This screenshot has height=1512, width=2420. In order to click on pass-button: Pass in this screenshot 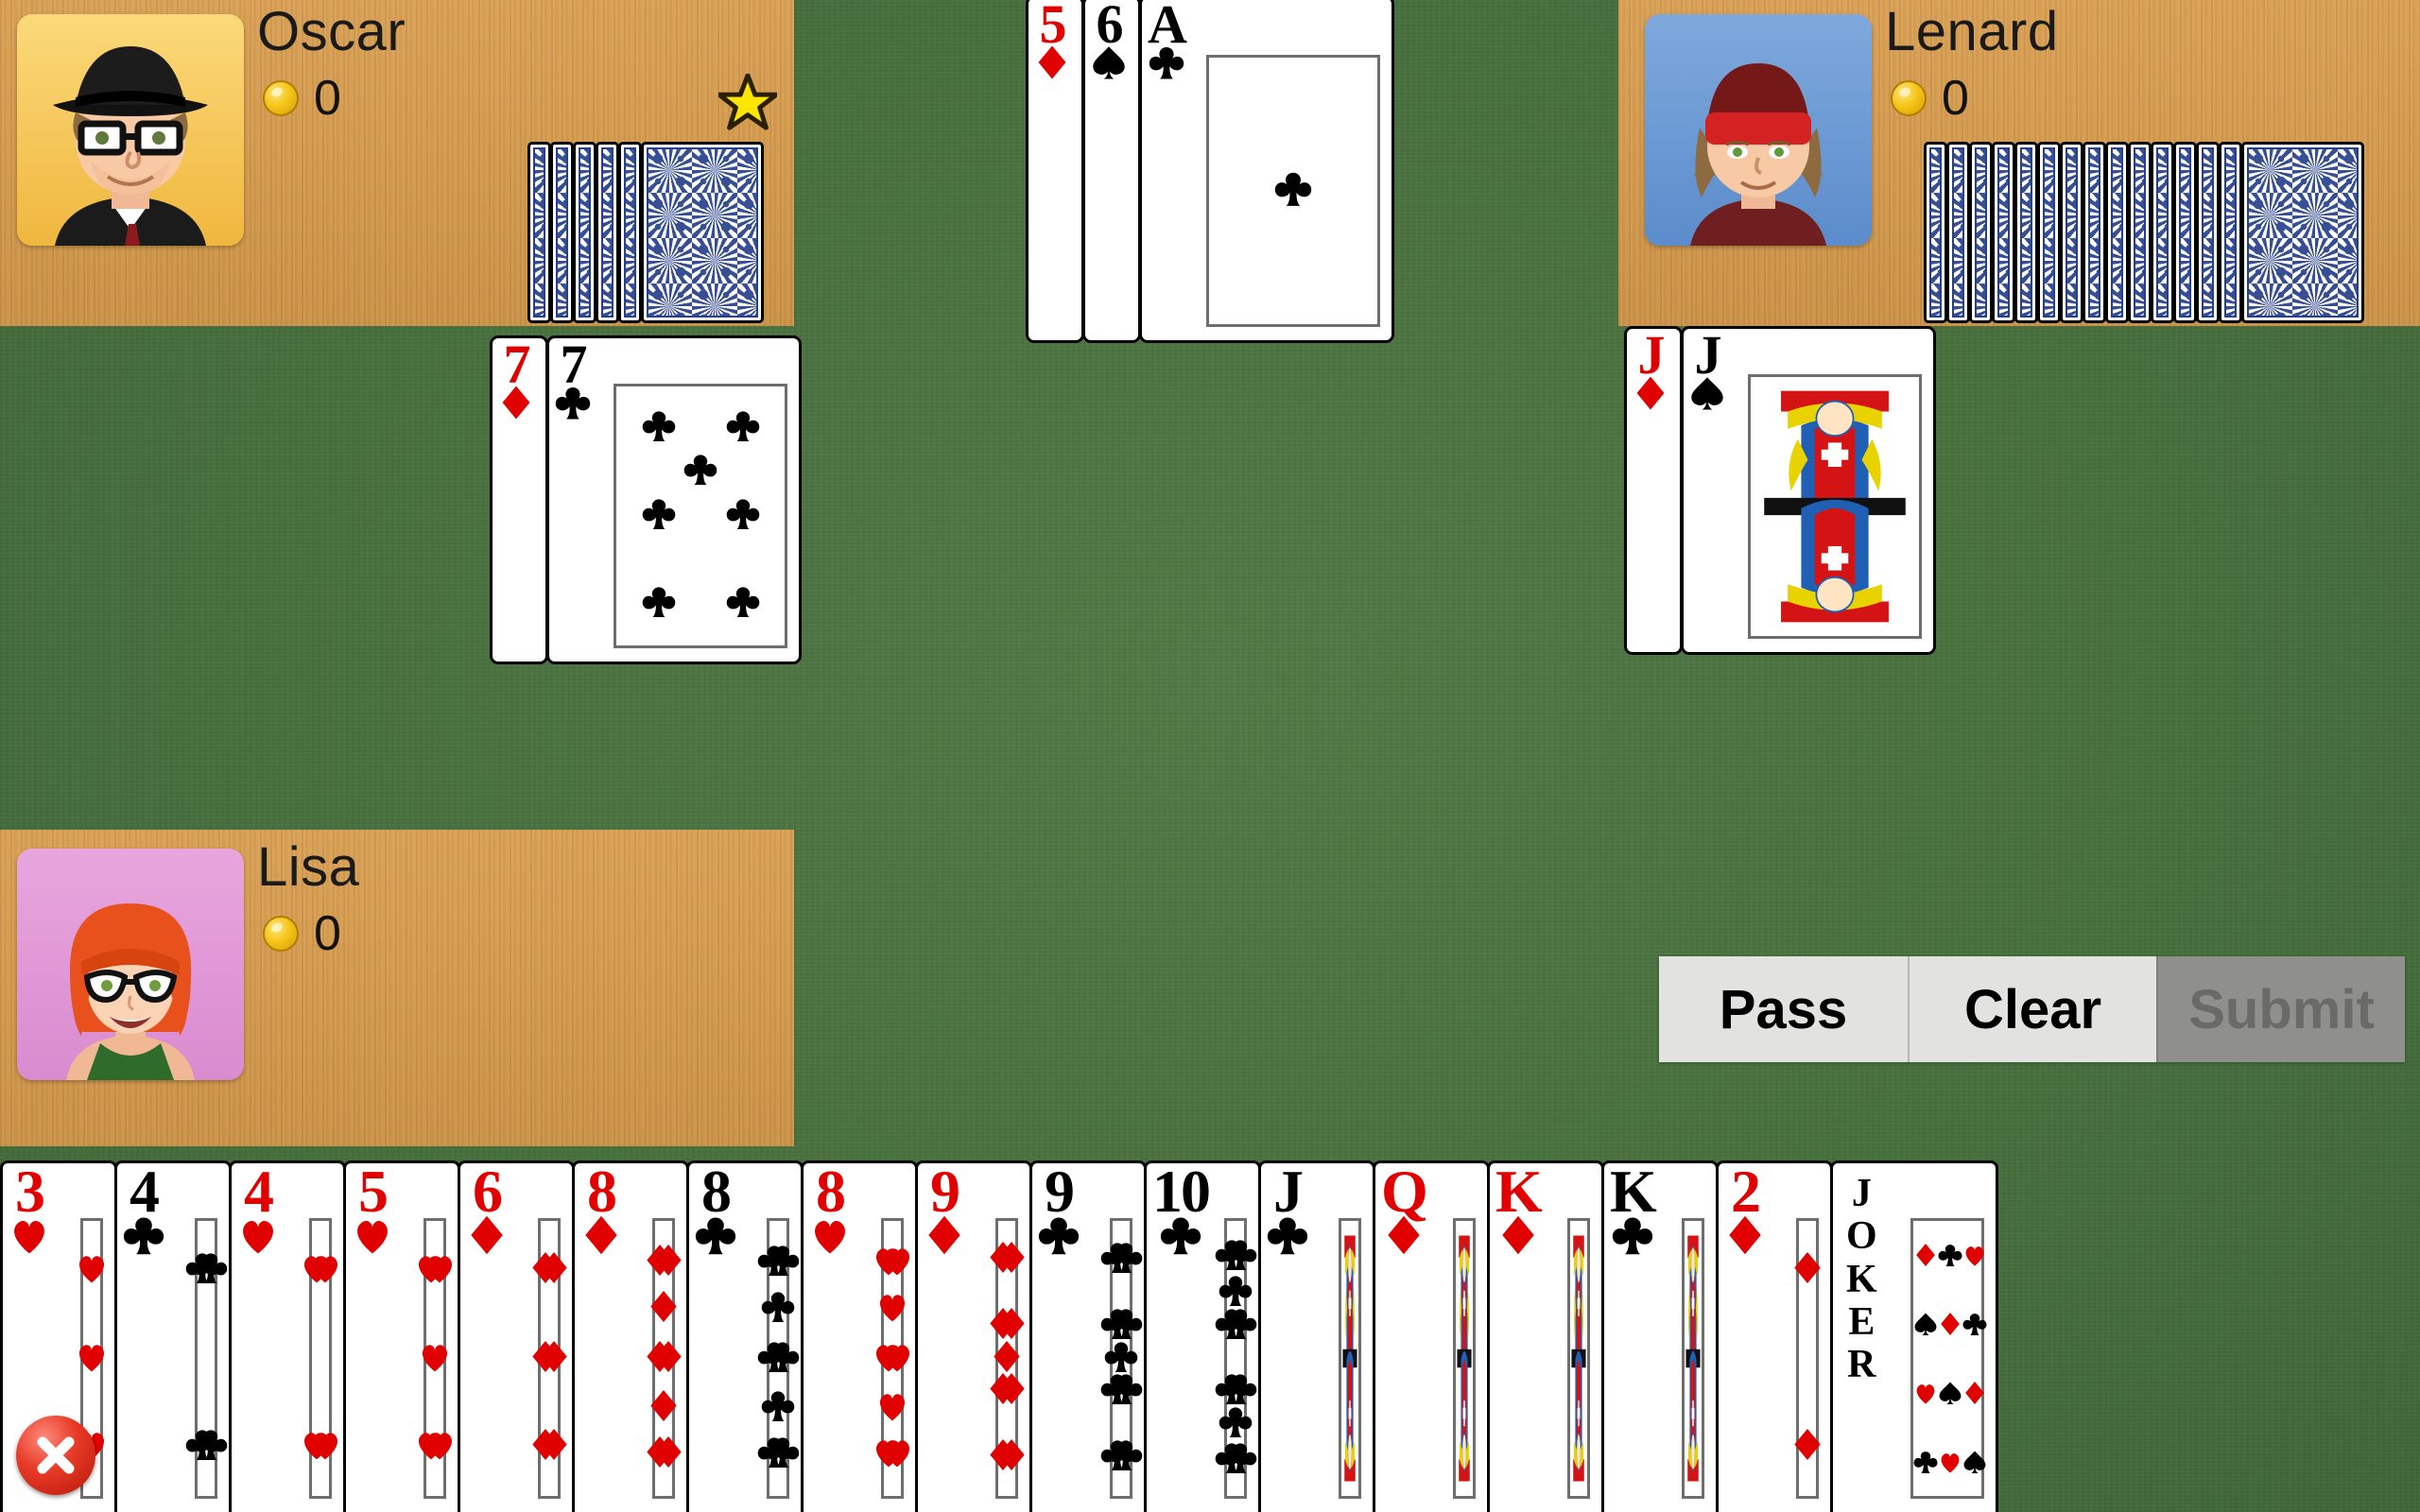, I will do `click(1783, 1009)`.